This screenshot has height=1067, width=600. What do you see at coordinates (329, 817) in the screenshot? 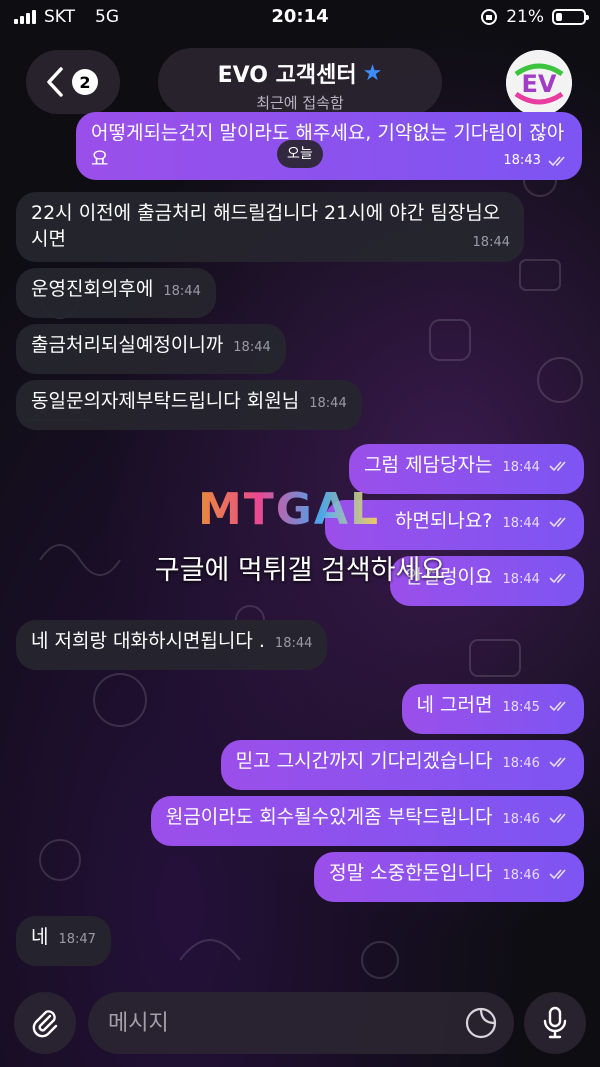
I see `message-text: 원금이라도 회수될수있게좀 부탁드립니다` at bounding box center [329, 817].